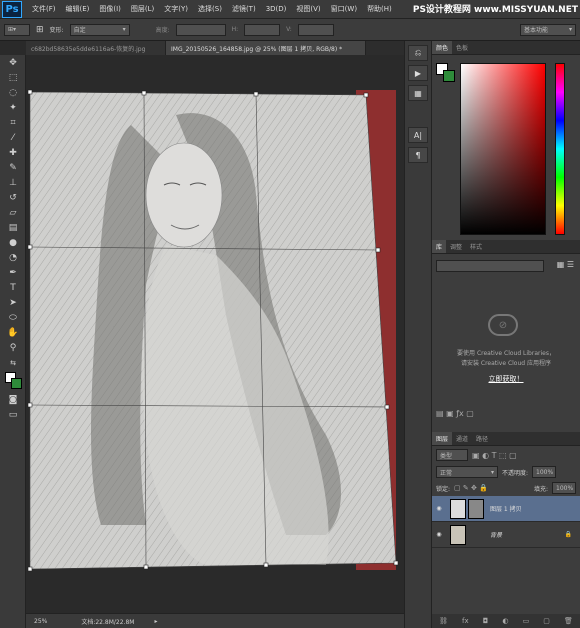  What do you see at coordinates (276, 9) in the screenshot?
I see `menu-3d: 3D(D)` at bounding box center [276, 9].